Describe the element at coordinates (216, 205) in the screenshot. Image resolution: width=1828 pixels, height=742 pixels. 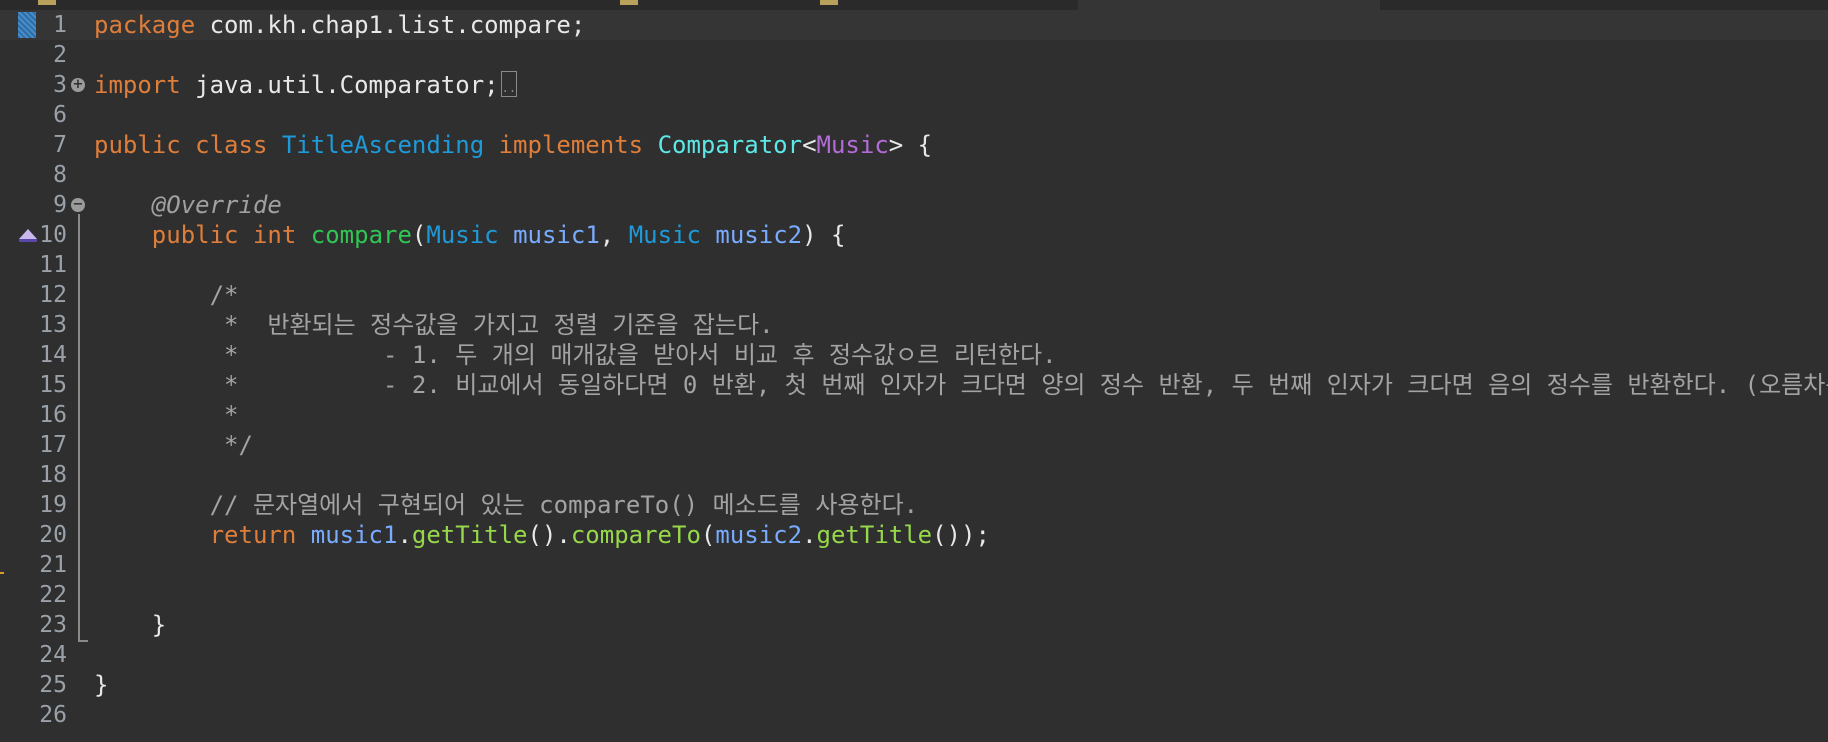
I see `code-token: @Override` at that location.